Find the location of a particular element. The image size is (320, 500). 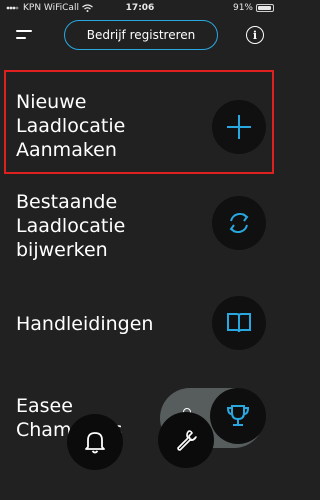

notifications-button is located at coordinates (95, 442).